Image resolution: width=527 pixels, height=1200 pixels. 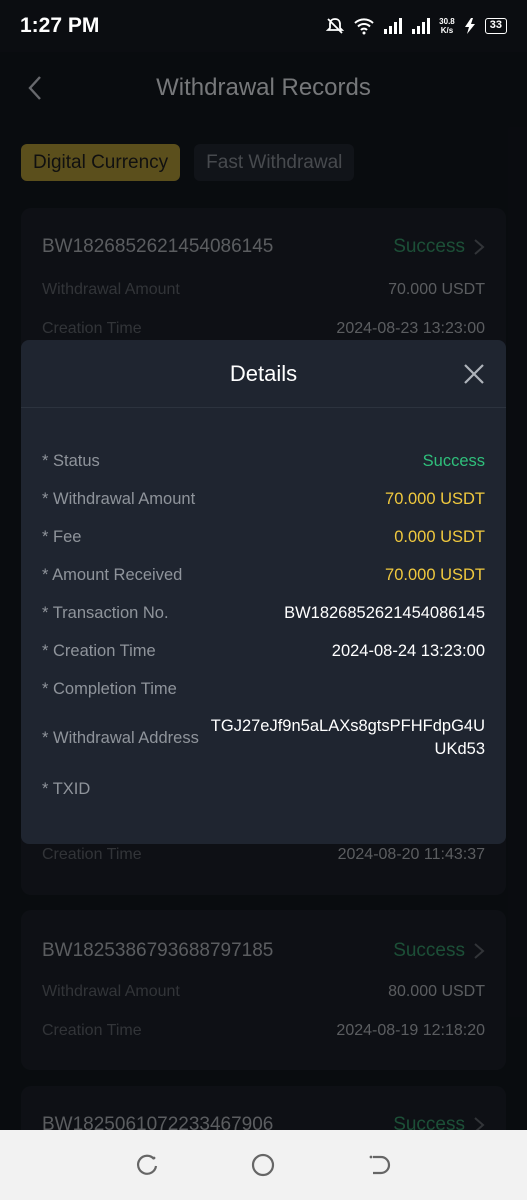 I want to click on home-icon, so click(x=263, y=1165).